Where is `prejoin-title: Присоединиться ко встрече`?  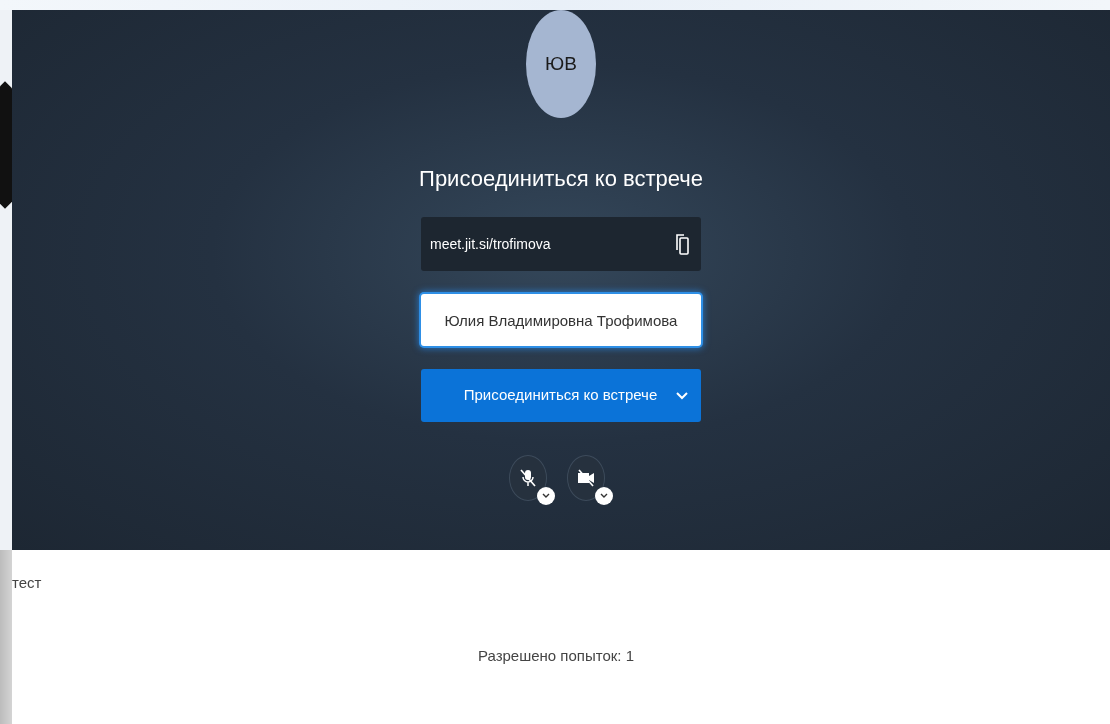 prejoin-title: Присоединиться ко встрече is located at coordinates (561, 179).